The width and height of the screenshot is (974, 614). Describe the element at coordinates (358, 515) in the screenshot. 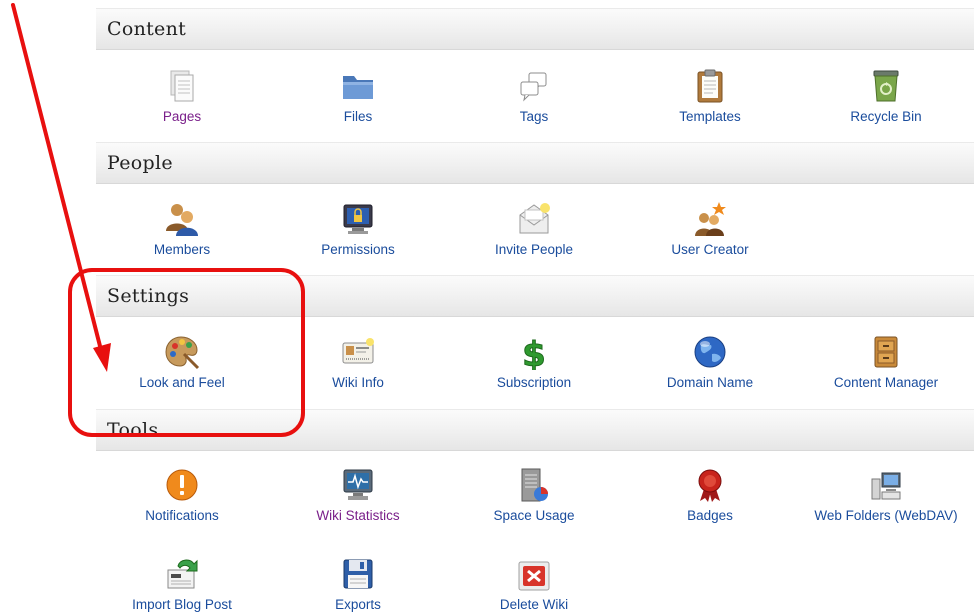

I see `wiki-statistics-label: Wiki Statistics` at that location.